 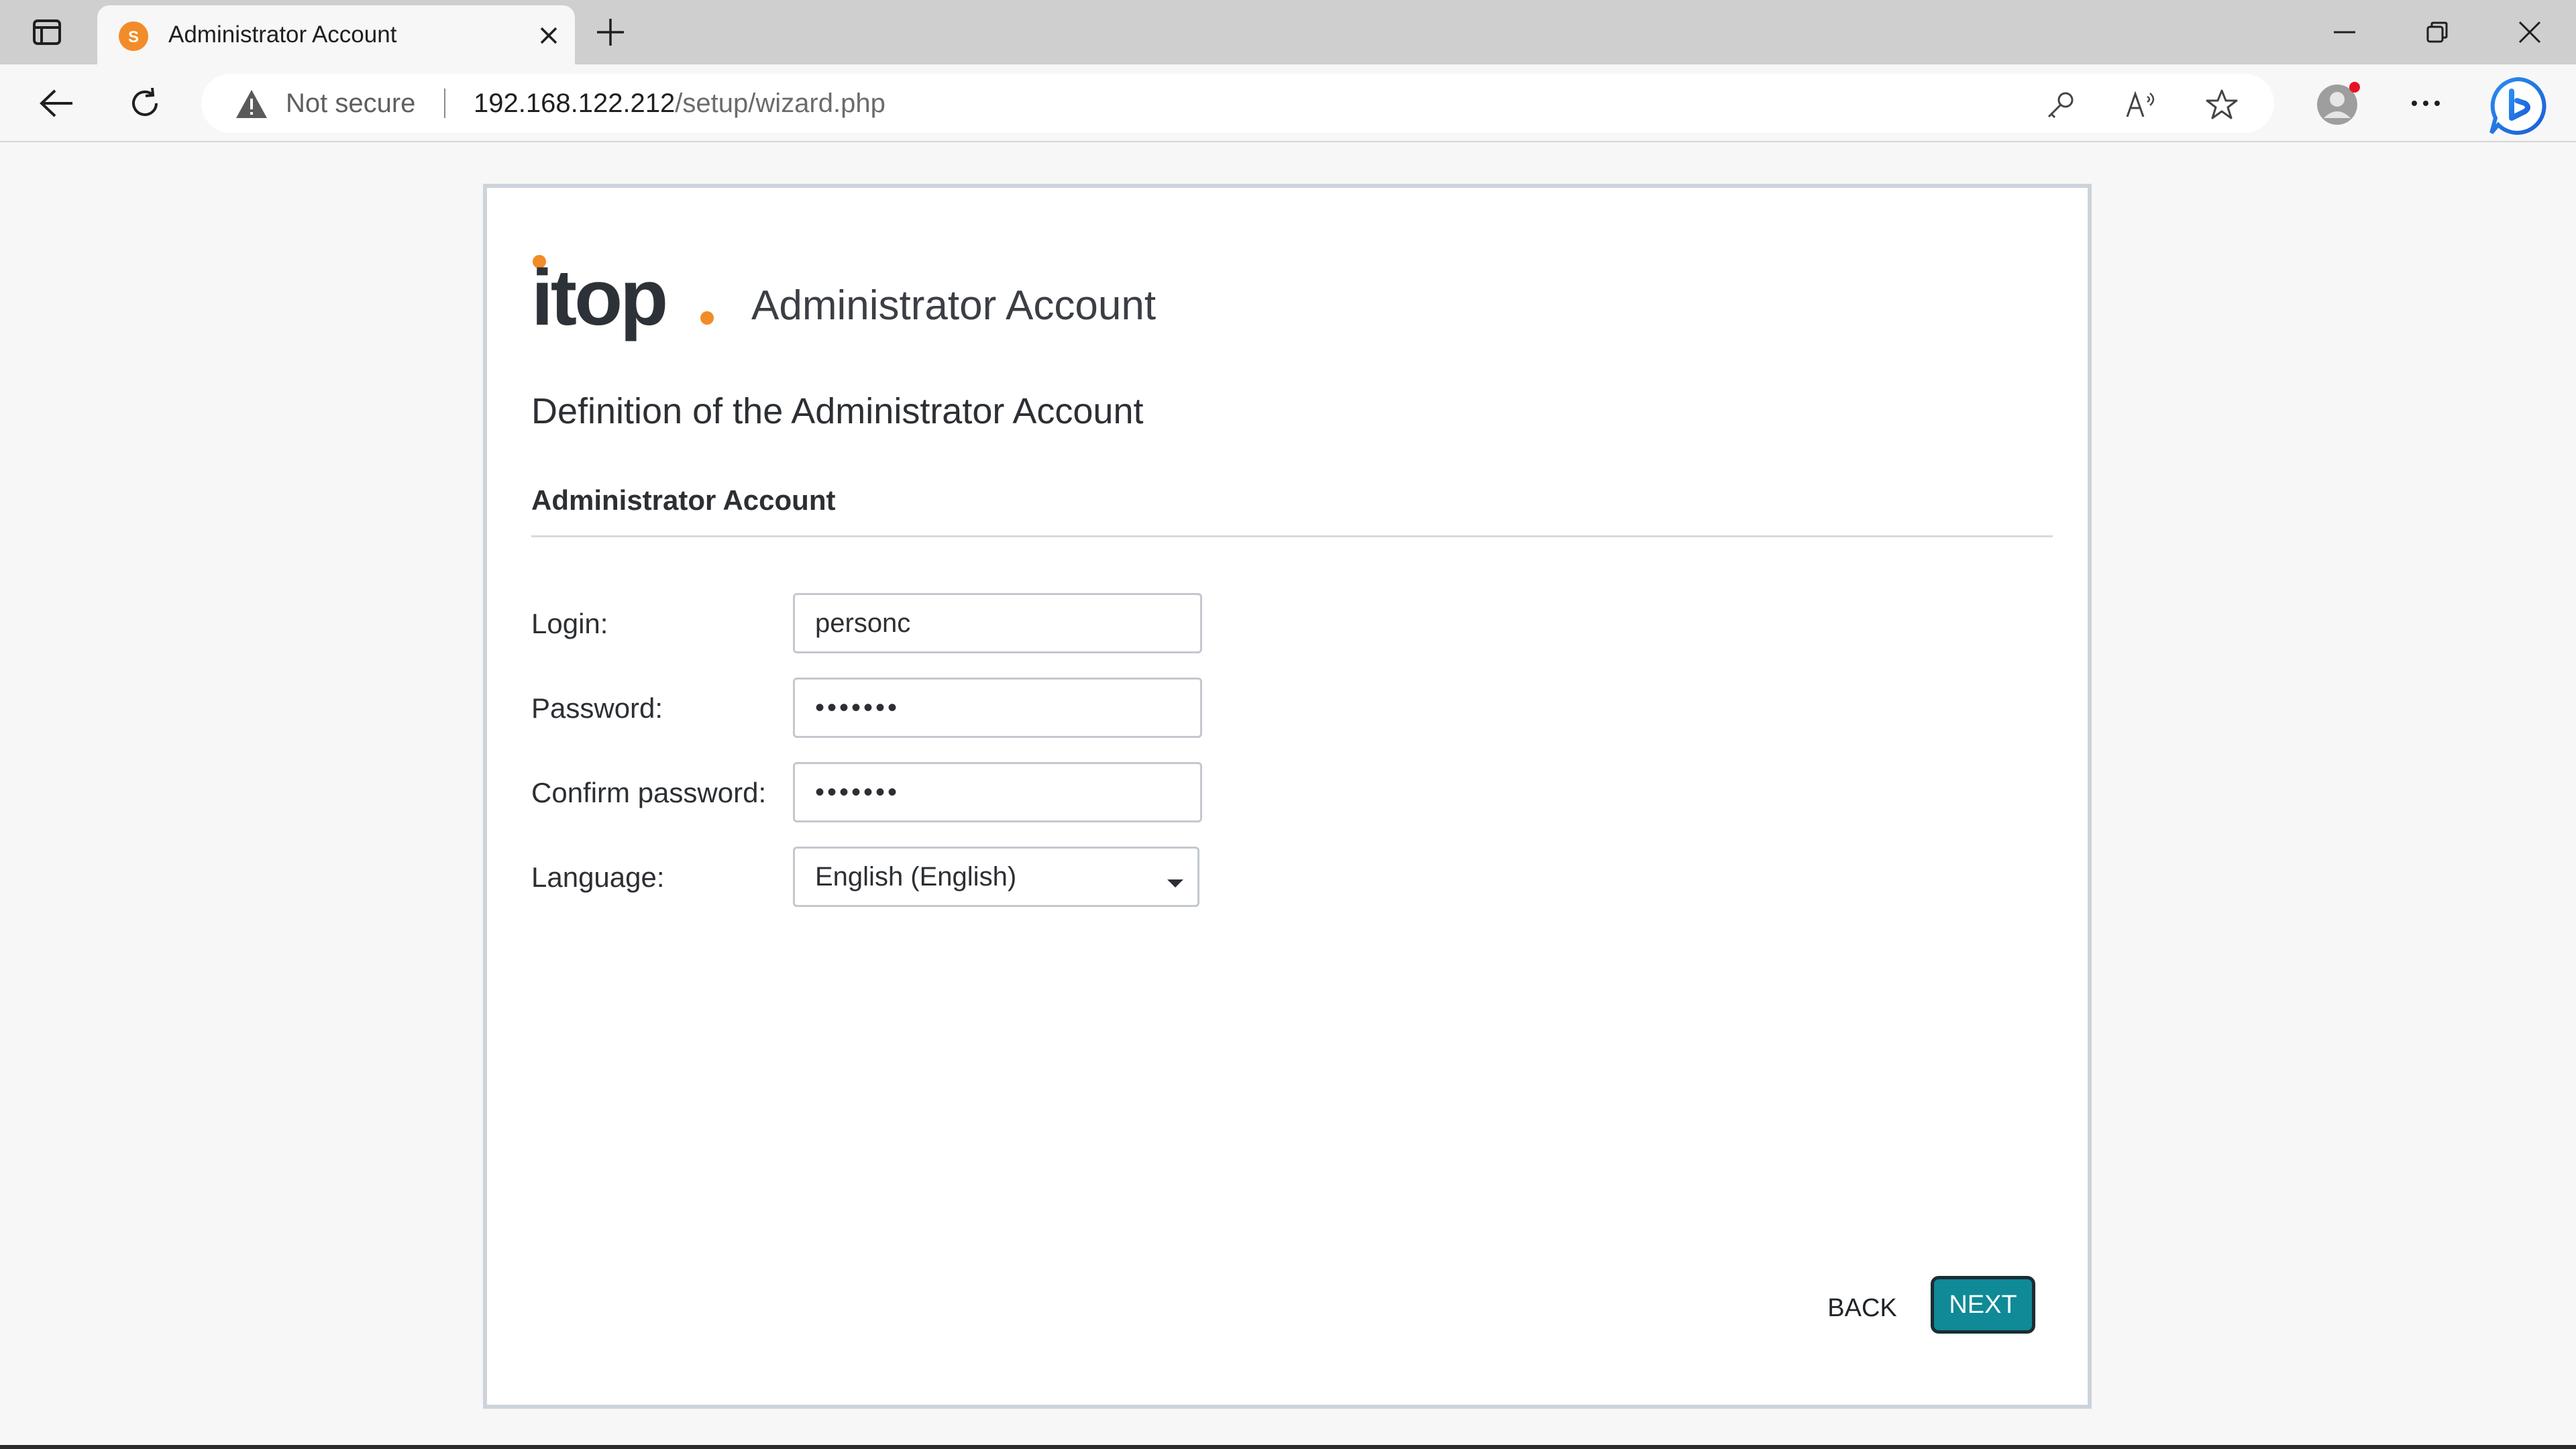 What do you see at coordinates (1288, 1447) in the screenshot?
I see `window-bottom-edge` at bounding box center [1288, 1447].